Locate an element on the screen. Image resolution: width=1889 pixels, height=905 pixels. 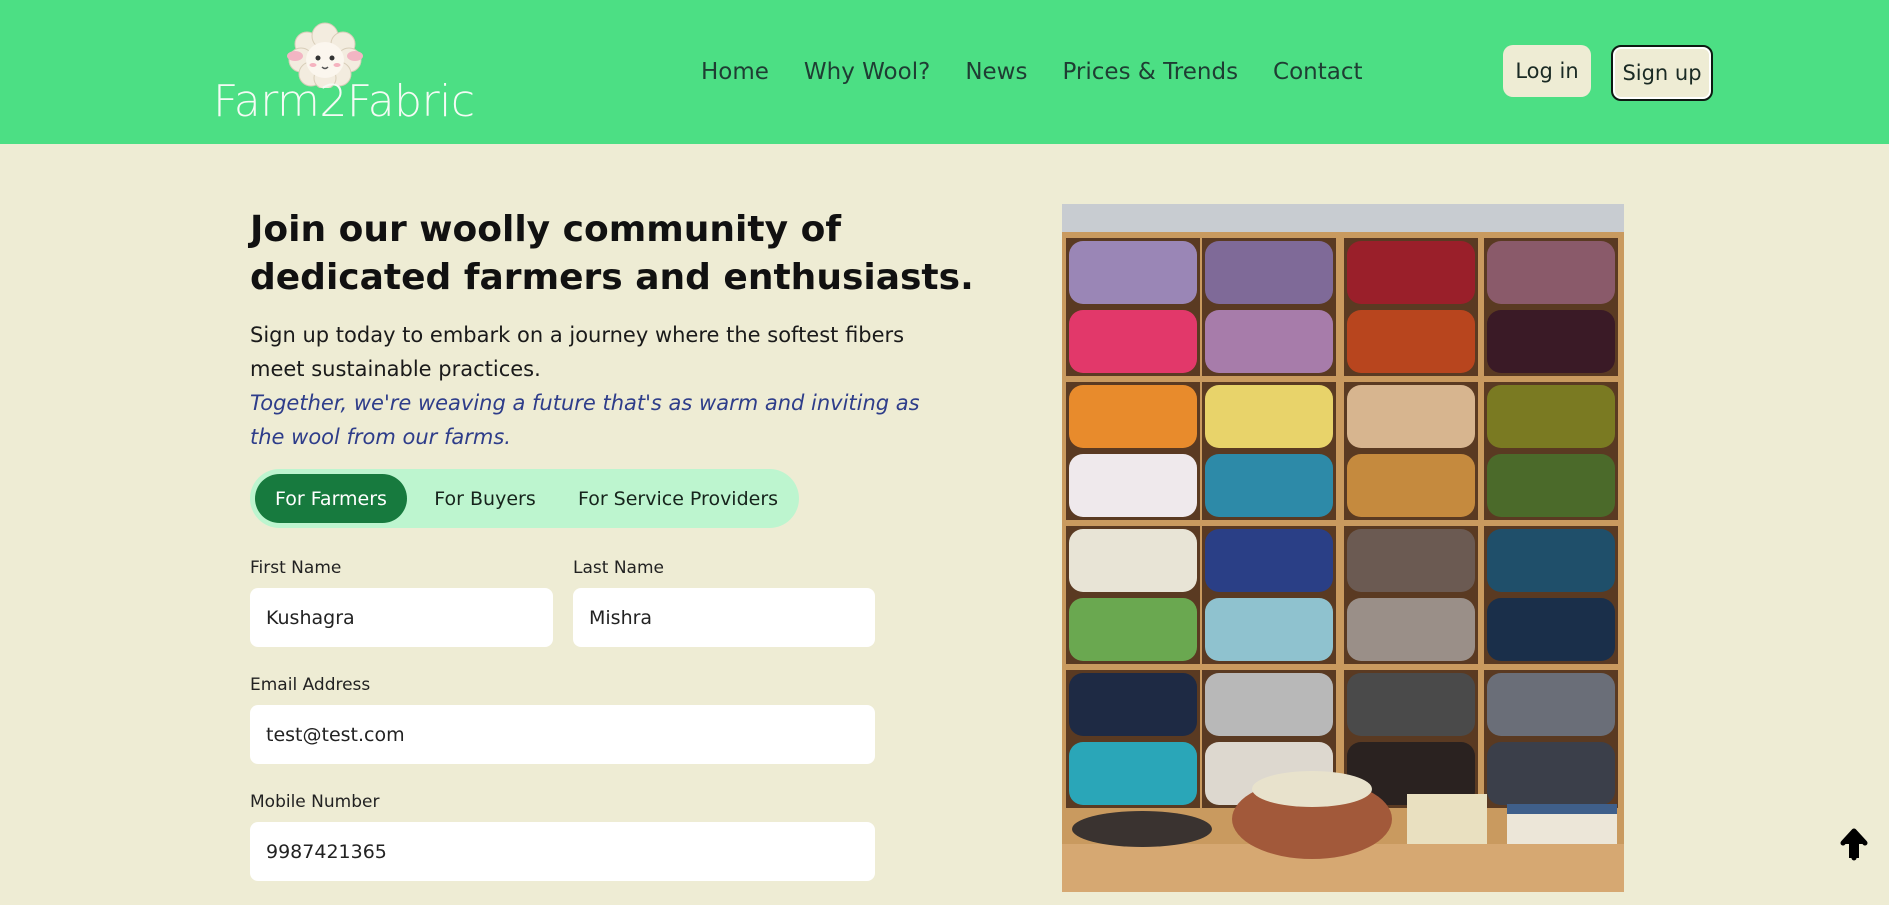
intro-line: meet sustainable practices. is located at coordinates (395, 369).